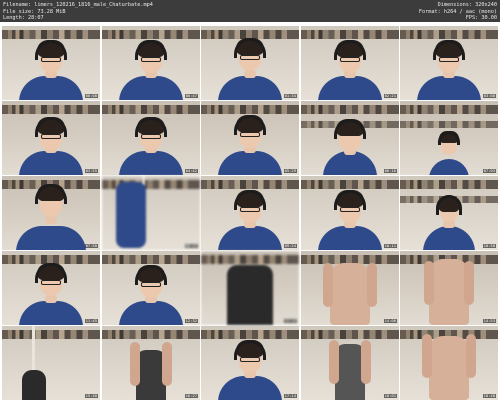  I want to click on thumbnail-timestamp: 13:19, so click(290, 320).